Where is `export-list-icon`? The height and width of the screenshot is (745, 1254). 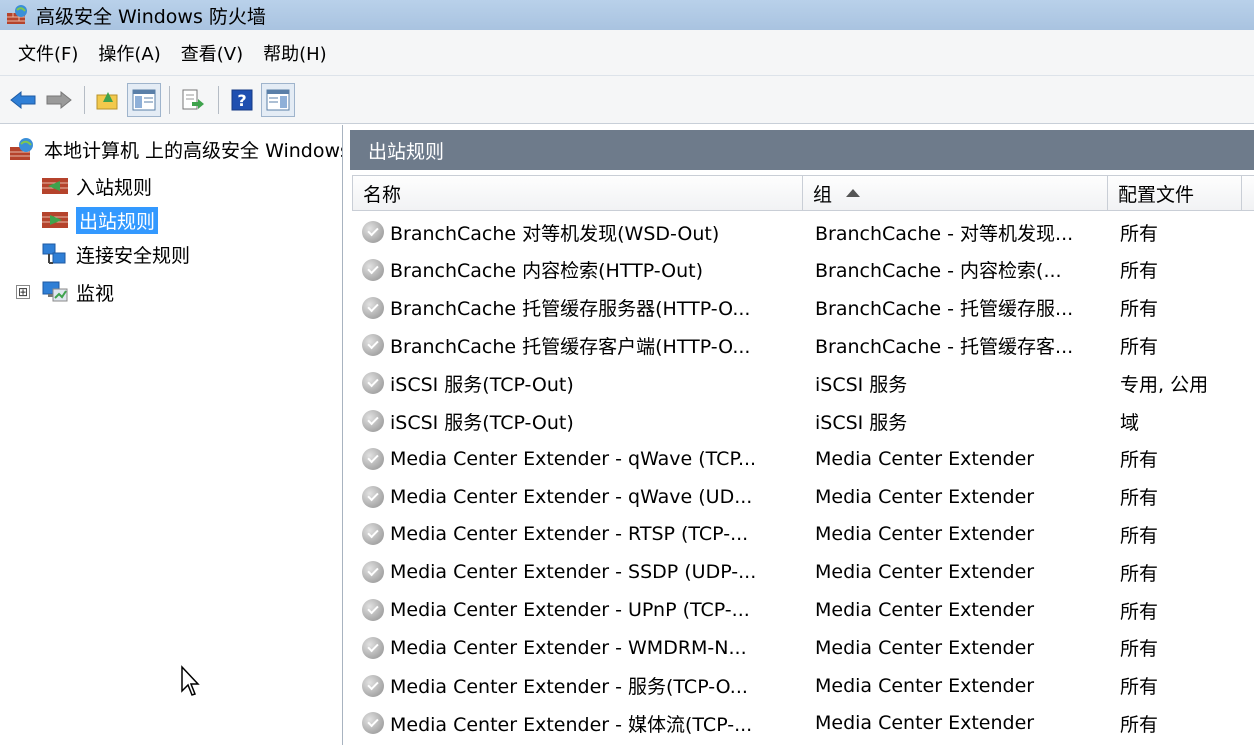
export-list-icon is located at coordinates (193, 99).